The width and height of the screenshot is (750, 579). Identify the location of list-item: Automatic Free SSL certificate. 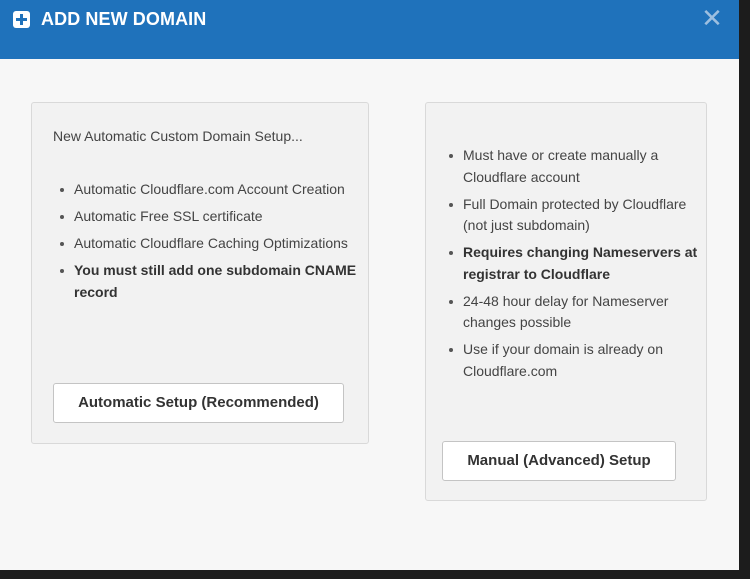
(207, 217).